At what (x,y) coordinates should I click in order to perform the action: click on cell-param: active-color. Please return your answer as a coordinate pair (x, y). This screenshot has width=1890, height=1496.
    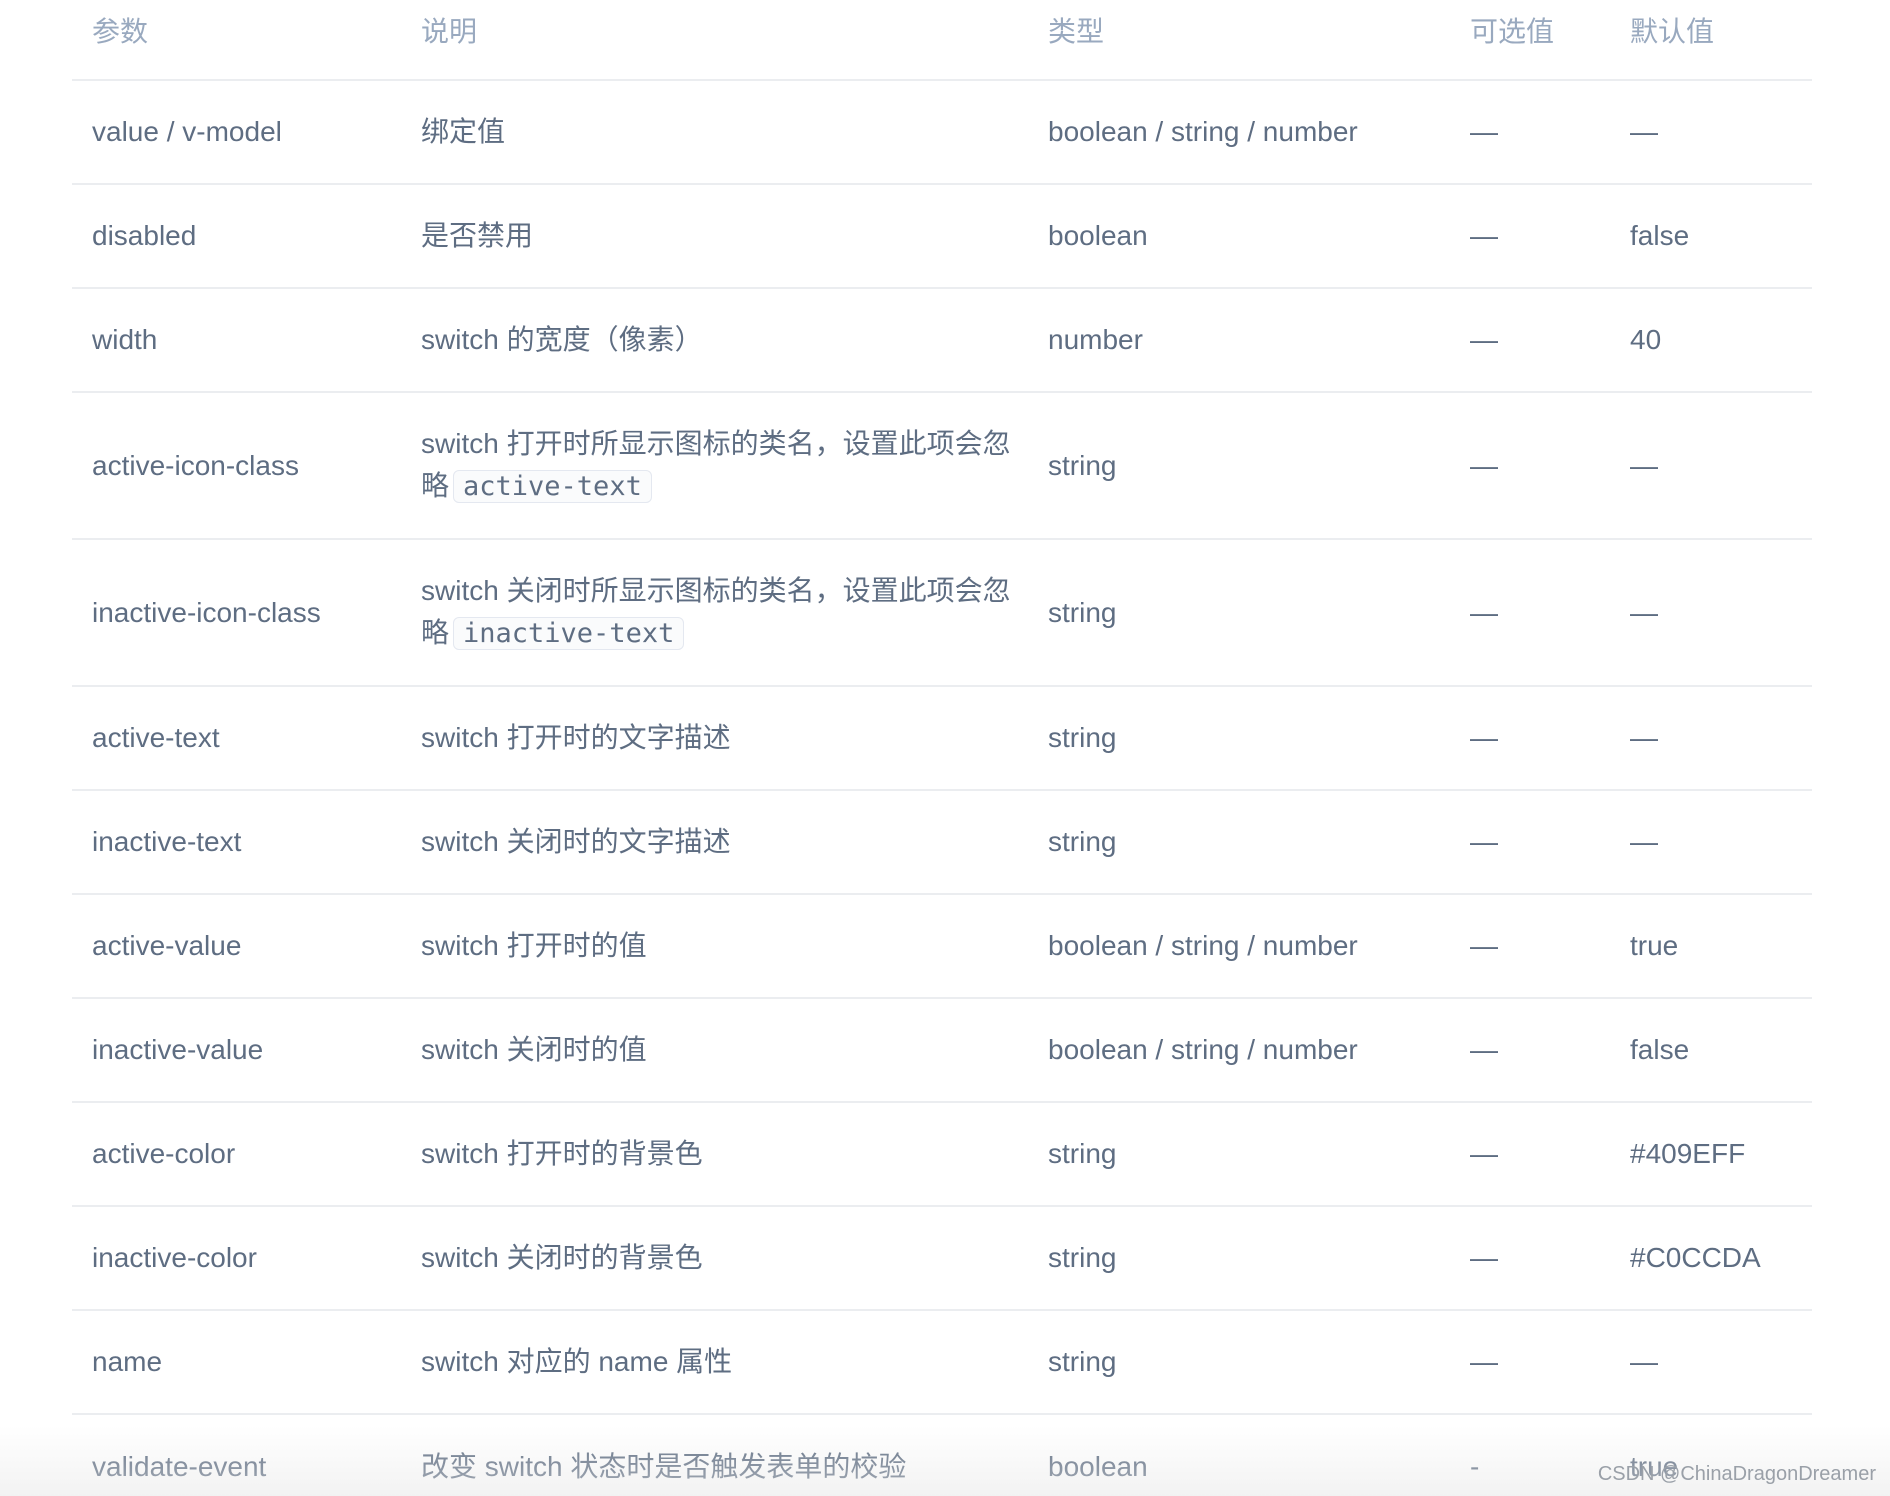
    Looking at the image, I should click on (236, 1154).